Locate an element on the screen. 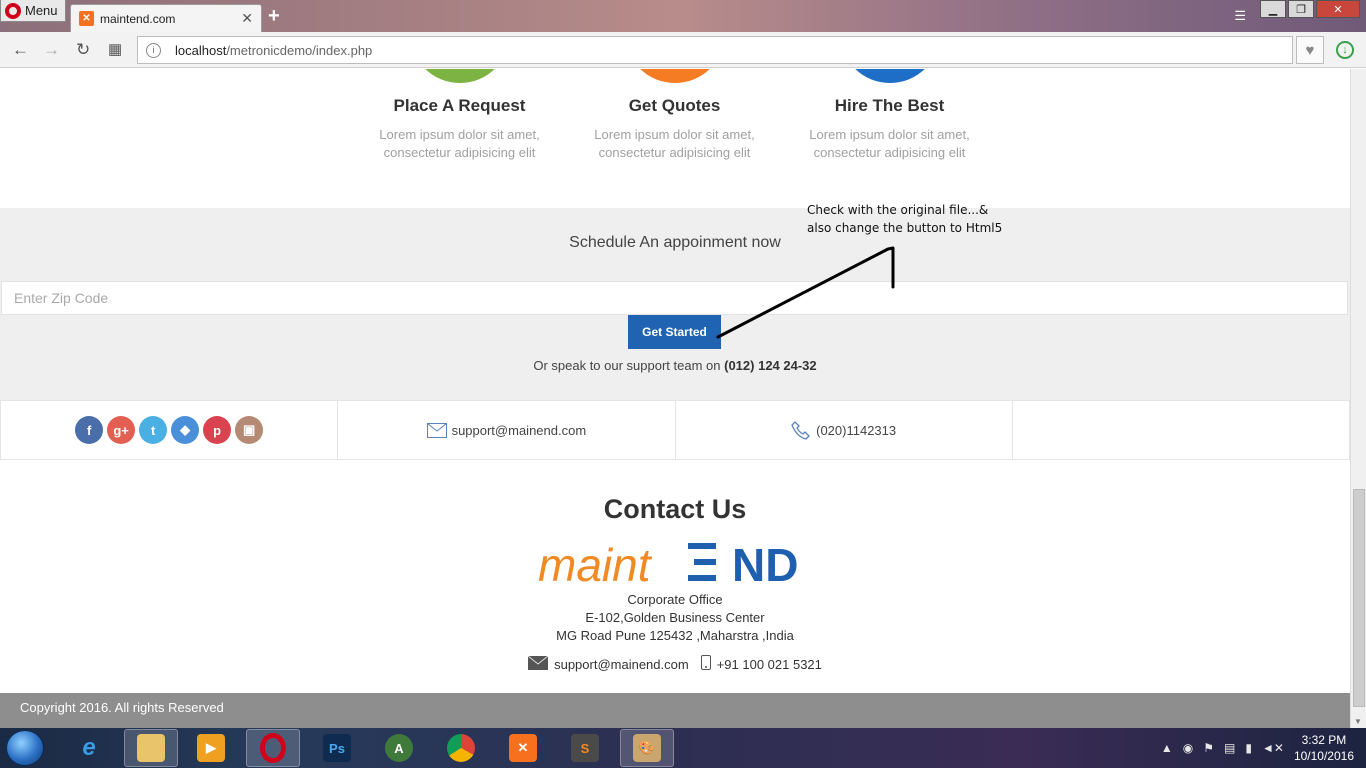 The width and height of the screenshot is (1366, 768). internet-explorer-icon: e is located at coordinates (89, 747).